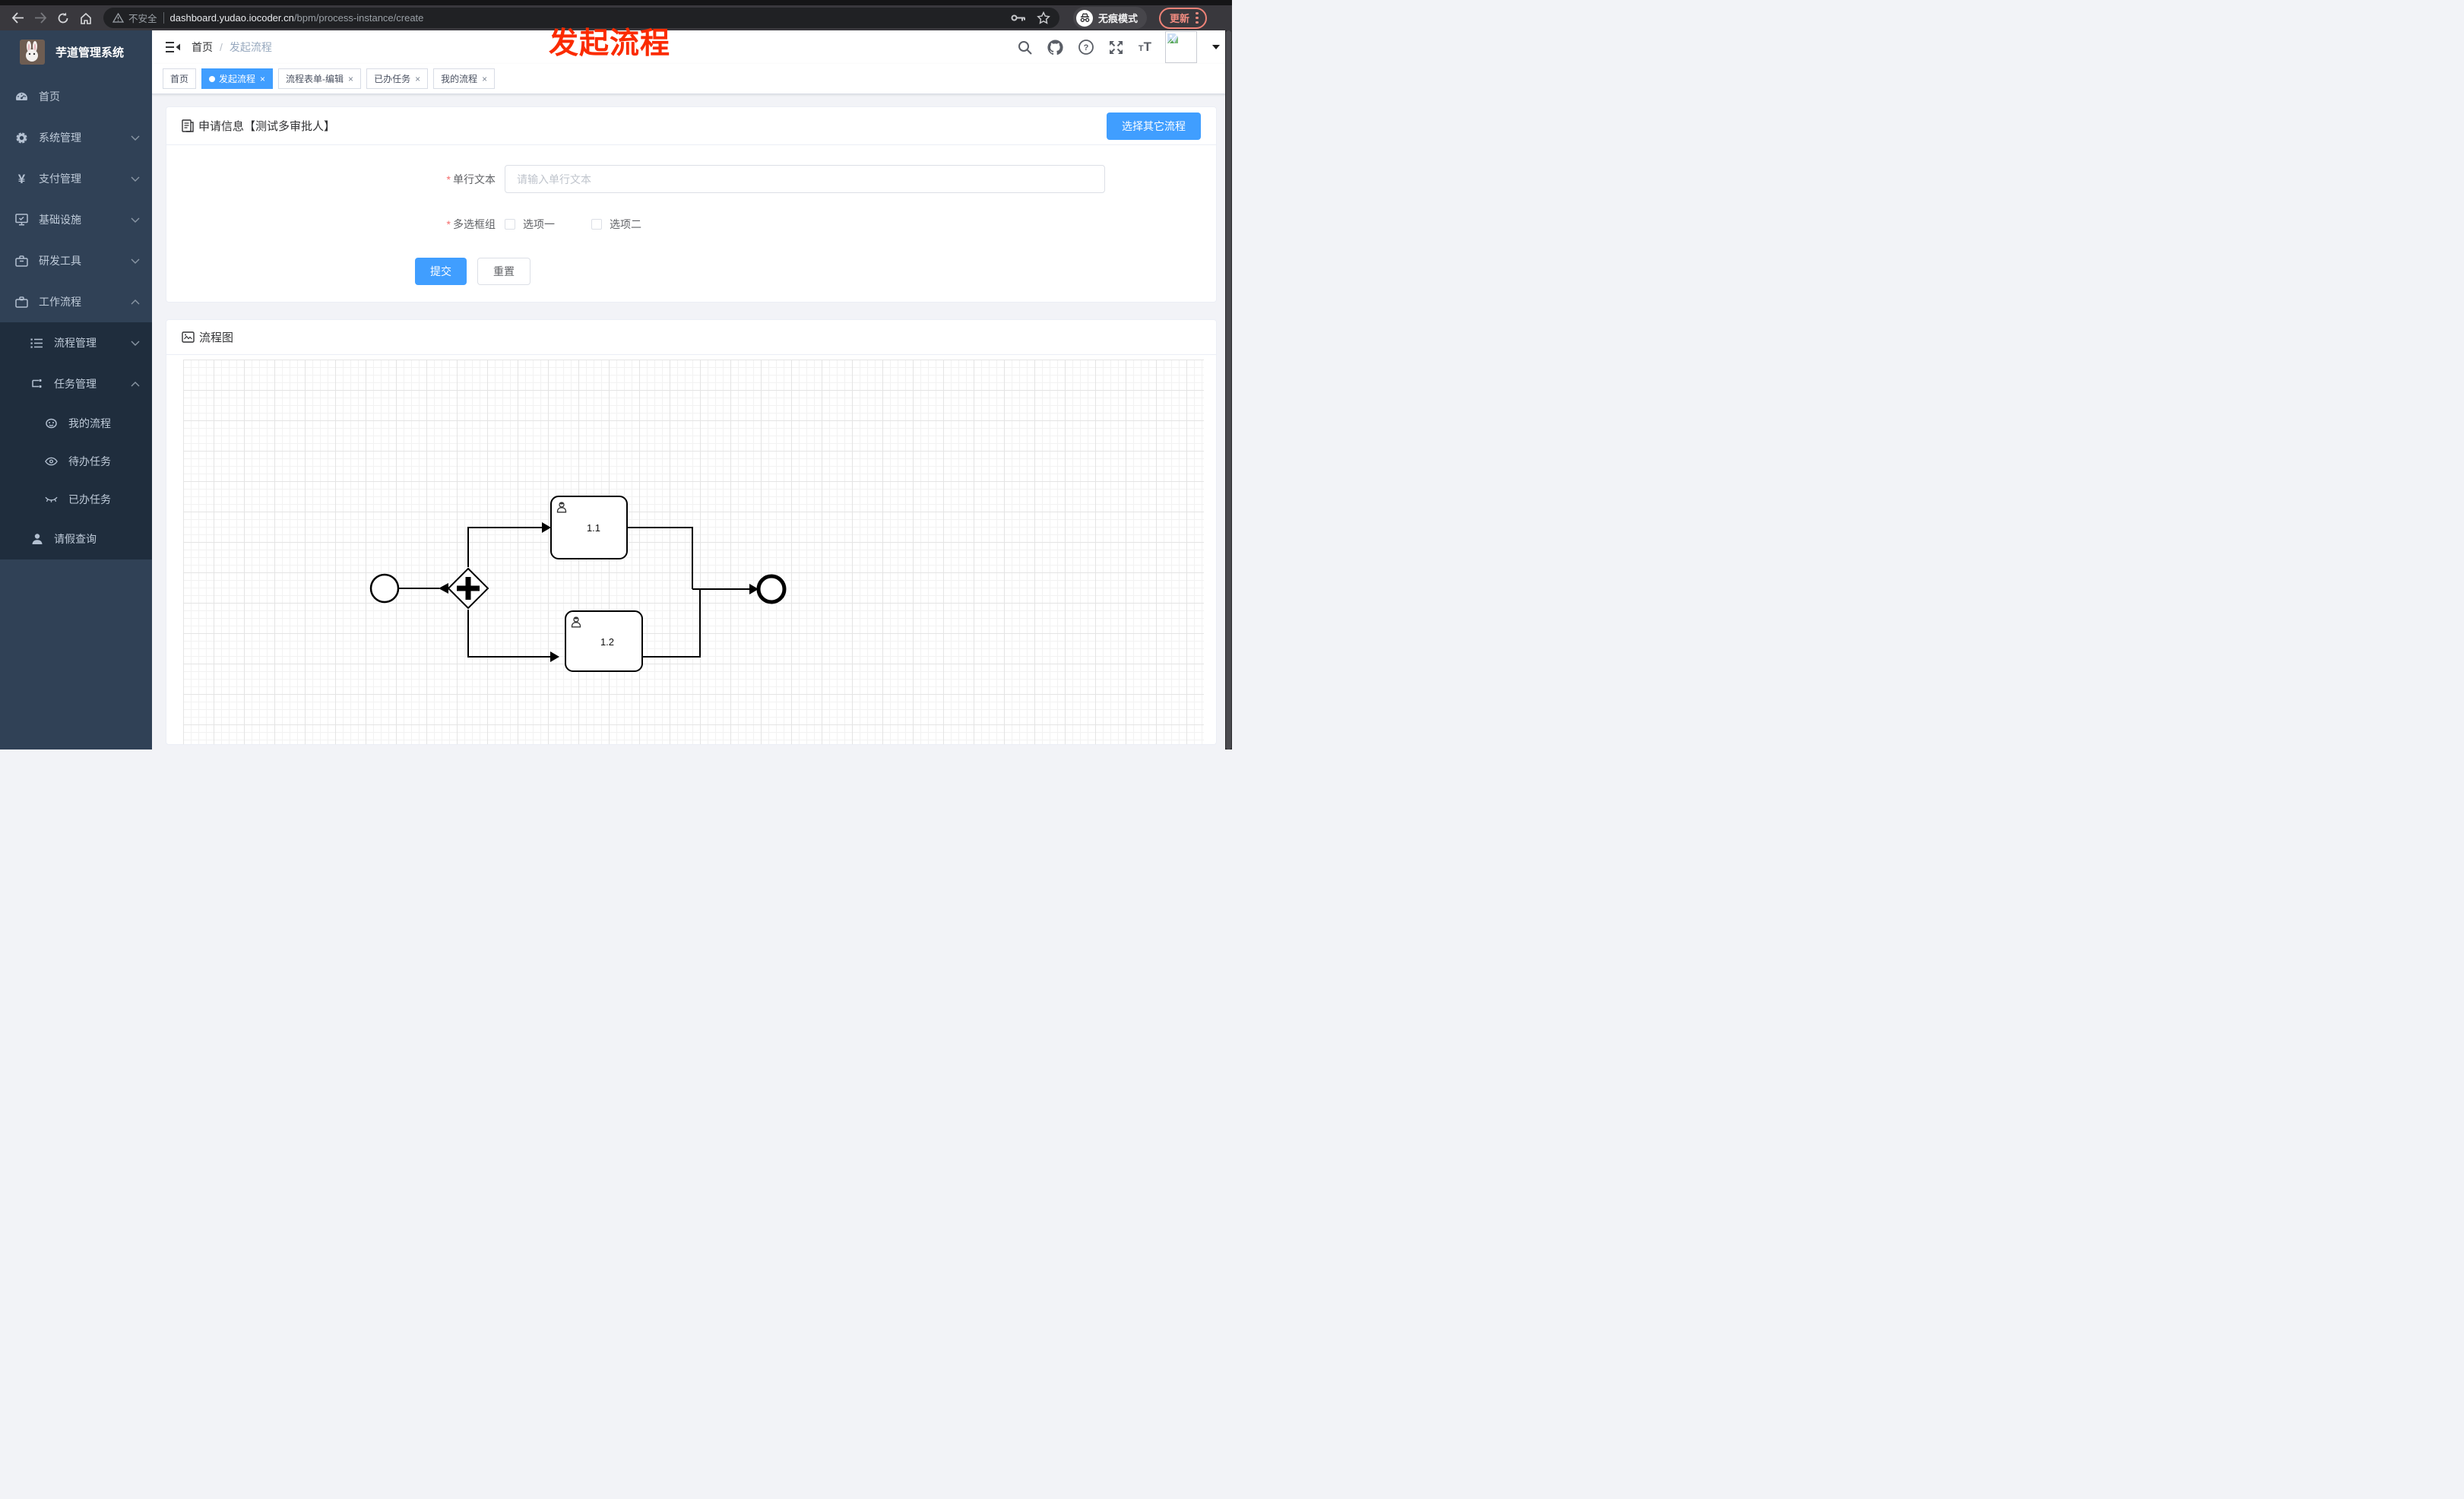 This screenshot has width=2464, height=1499. What do you see at coordinates (573, 224) in the screenshot?
I see `checkbox-group: 选项一 选项二` at bounding box center [573, 224].